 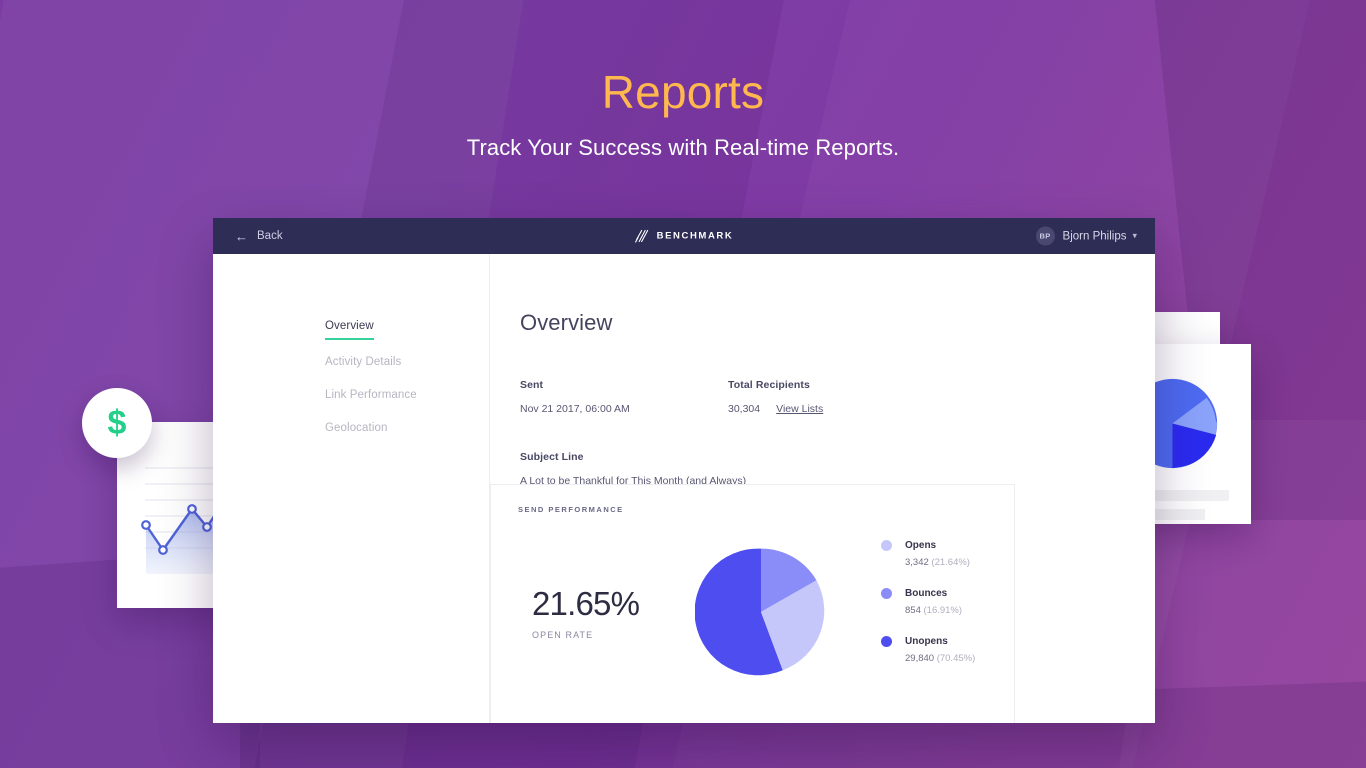 I want to click on legend-percent-bounces: (16.91%), so click(x=943, y=610).